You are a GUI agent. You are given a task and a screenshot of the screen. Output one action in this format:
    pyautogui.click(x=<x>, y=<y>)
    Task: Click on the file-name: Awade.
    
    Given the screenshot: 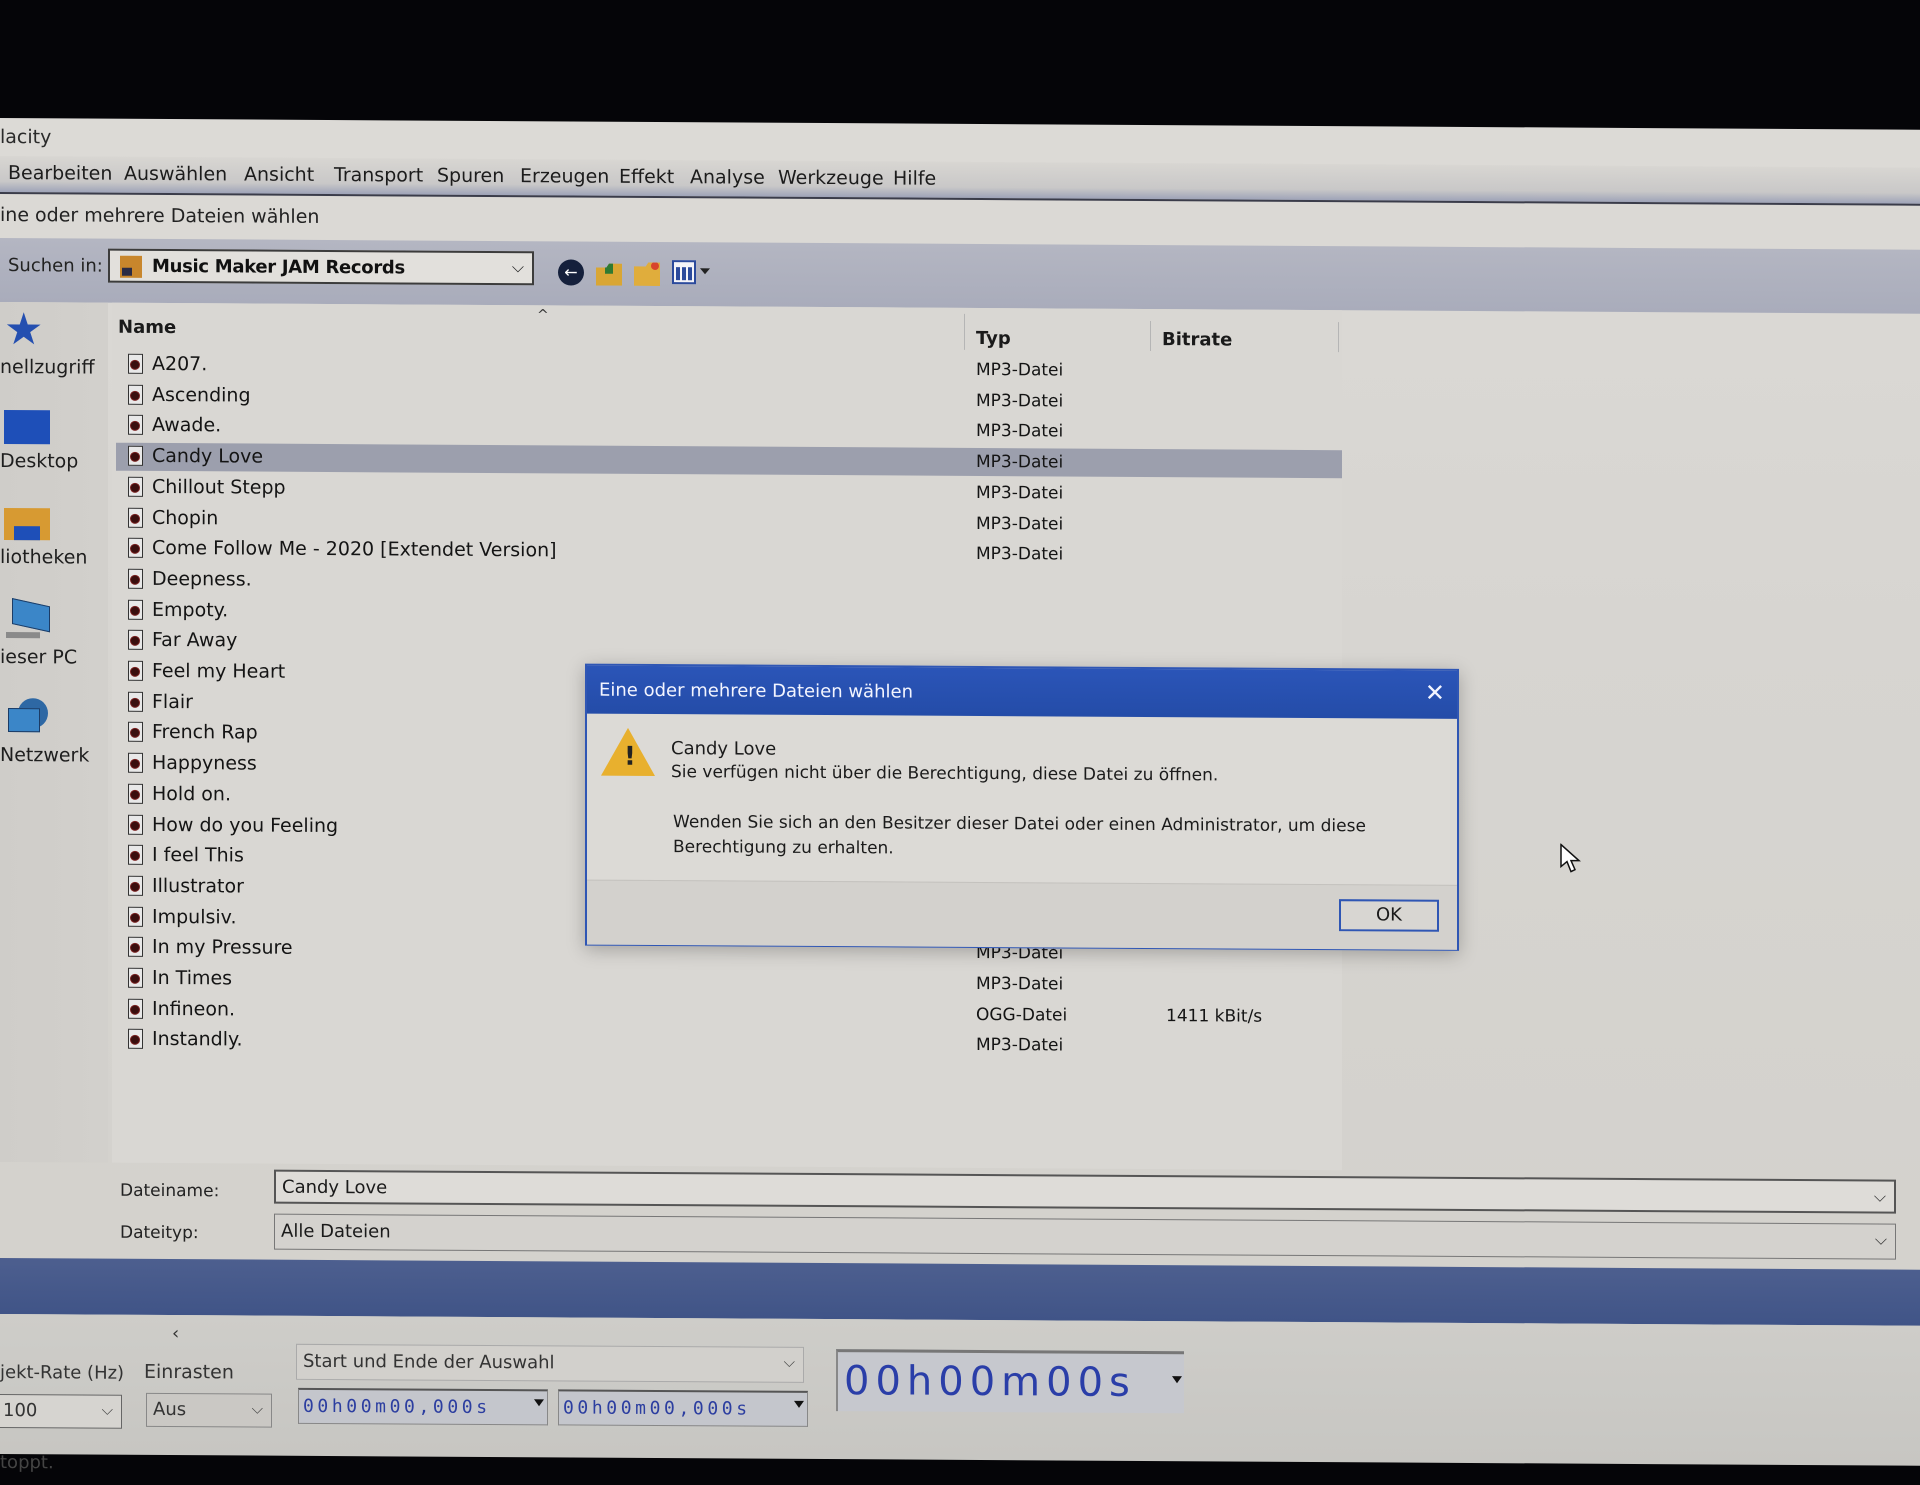 What is the action you would take?
    pyautogui.click(x=187, y=425)
    